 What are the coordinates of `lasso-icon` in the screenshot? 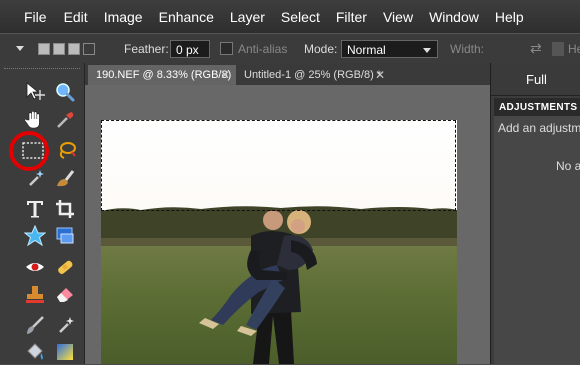 It's located at (67, 150).